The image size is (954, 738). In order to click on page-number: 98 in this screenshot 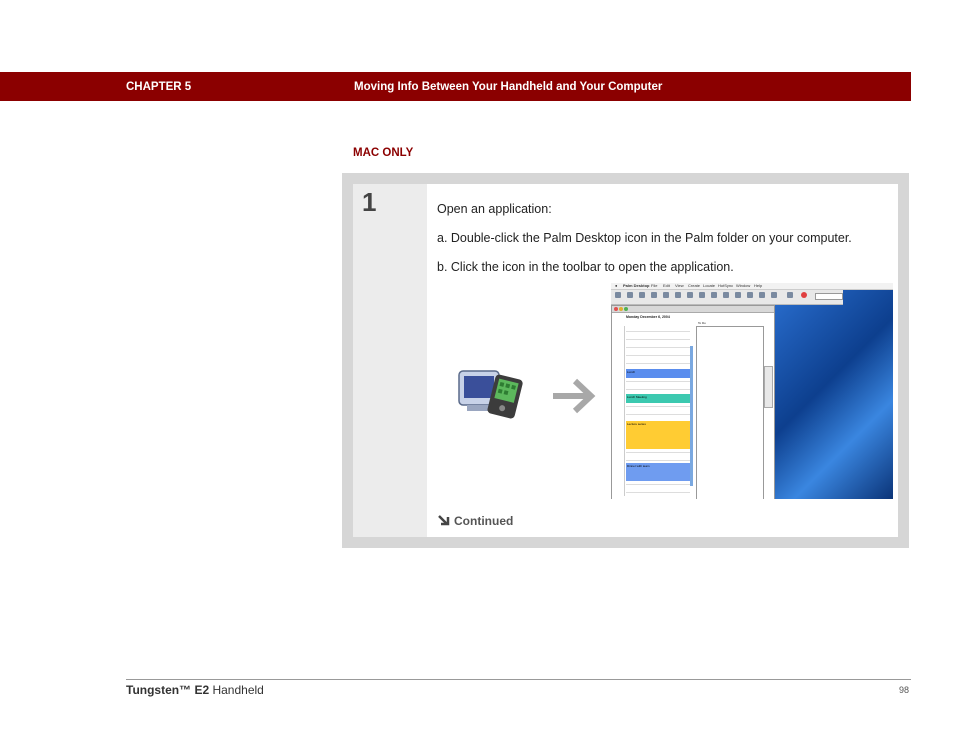, I will do `click(904, 690)`.